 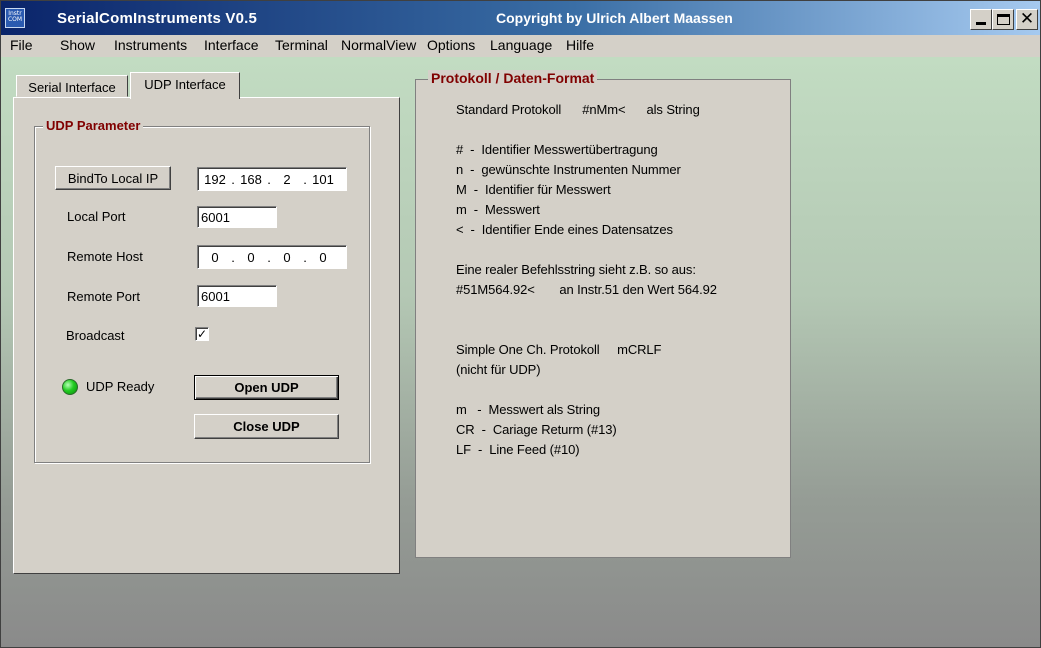 I want to click on app-icon: Instr COM, so click(x=15, y=18).